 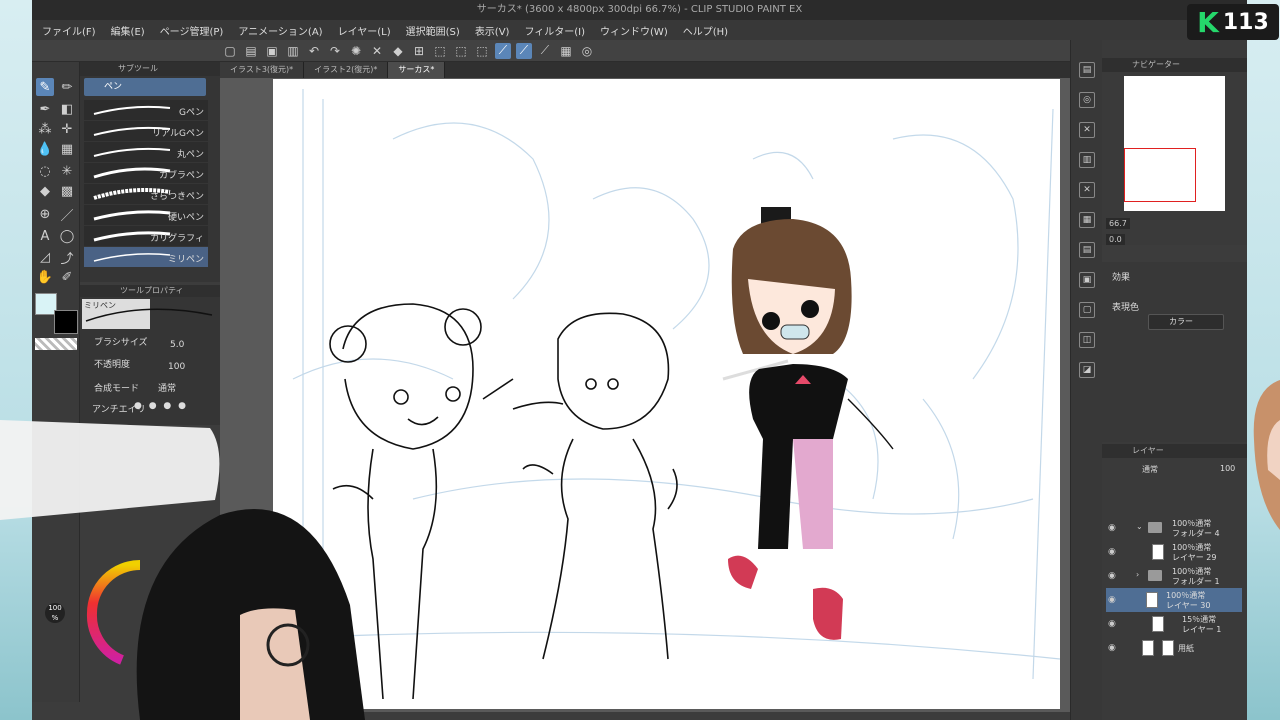 What do you see at coordinates (56, 344) in the screenshot?
I see `transparent-color-swatch` at bounding box center [56, 344].